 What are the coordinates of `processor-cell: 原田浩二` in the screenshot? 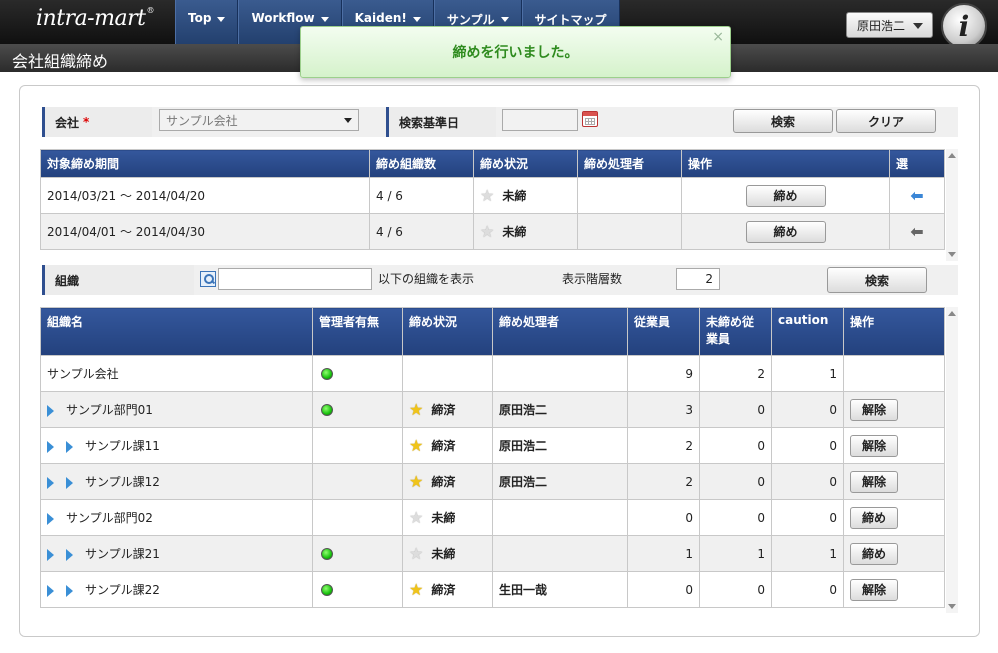 It's located at (560, 409).